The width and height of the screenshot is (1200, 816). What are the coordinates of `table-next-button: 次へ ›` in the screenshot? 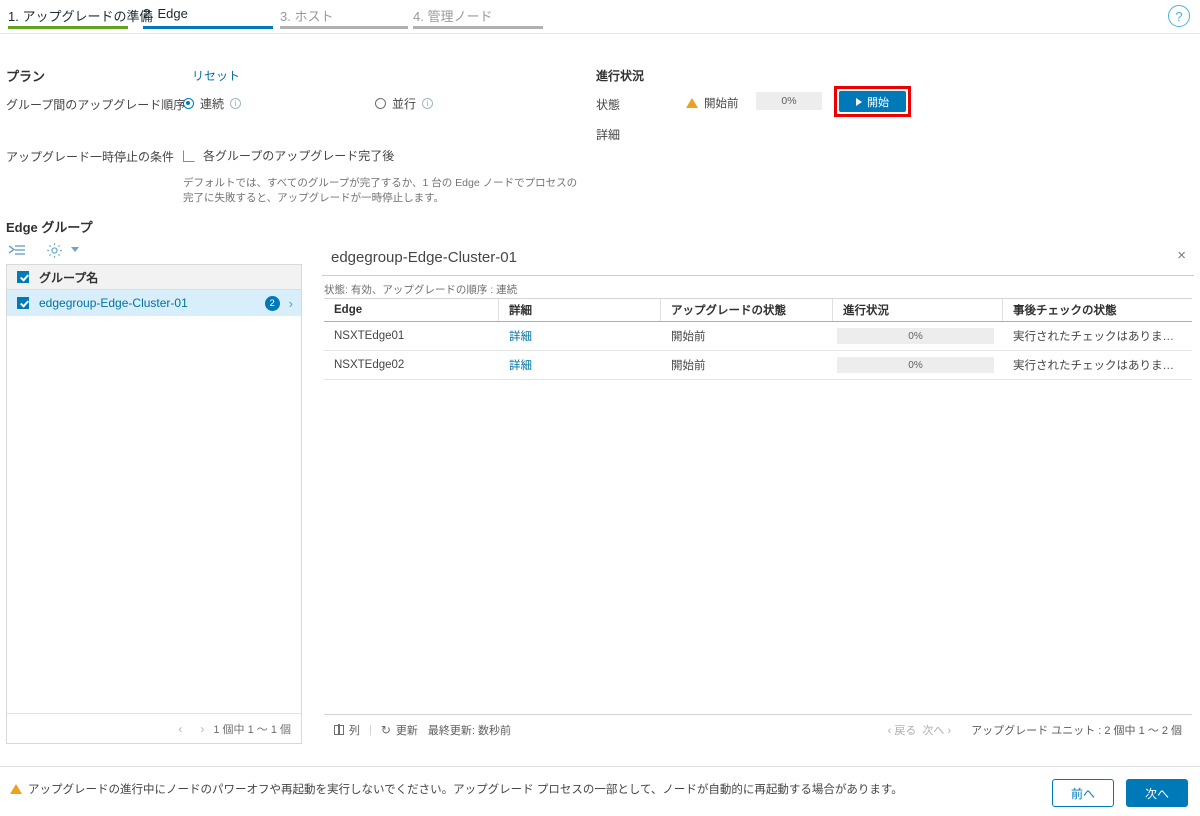 It's located at (936, 730).